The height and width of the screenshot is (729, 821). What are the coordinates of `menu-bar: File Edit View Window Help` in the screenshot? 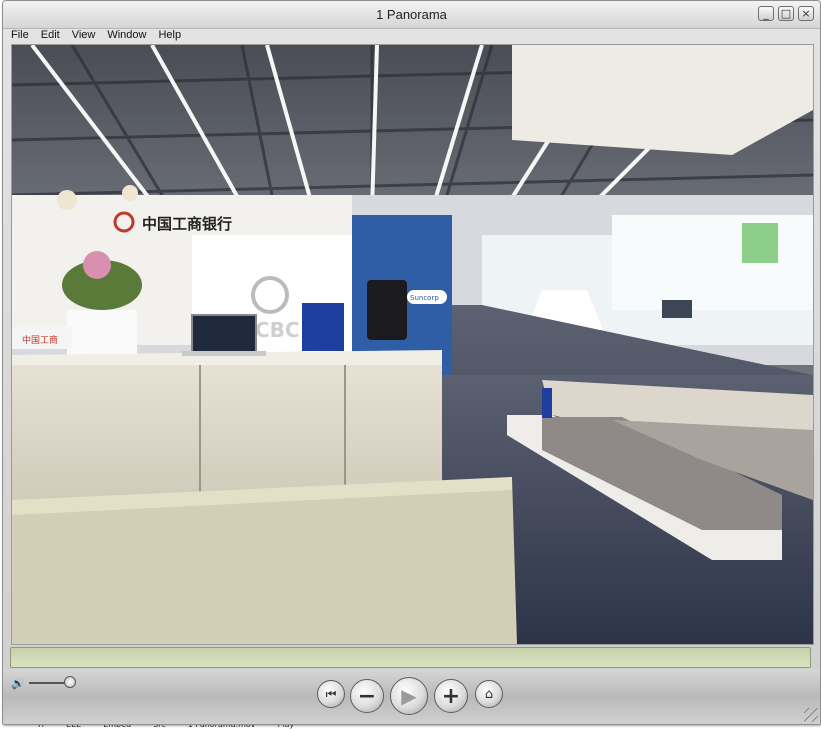 It's located at (411, 35).